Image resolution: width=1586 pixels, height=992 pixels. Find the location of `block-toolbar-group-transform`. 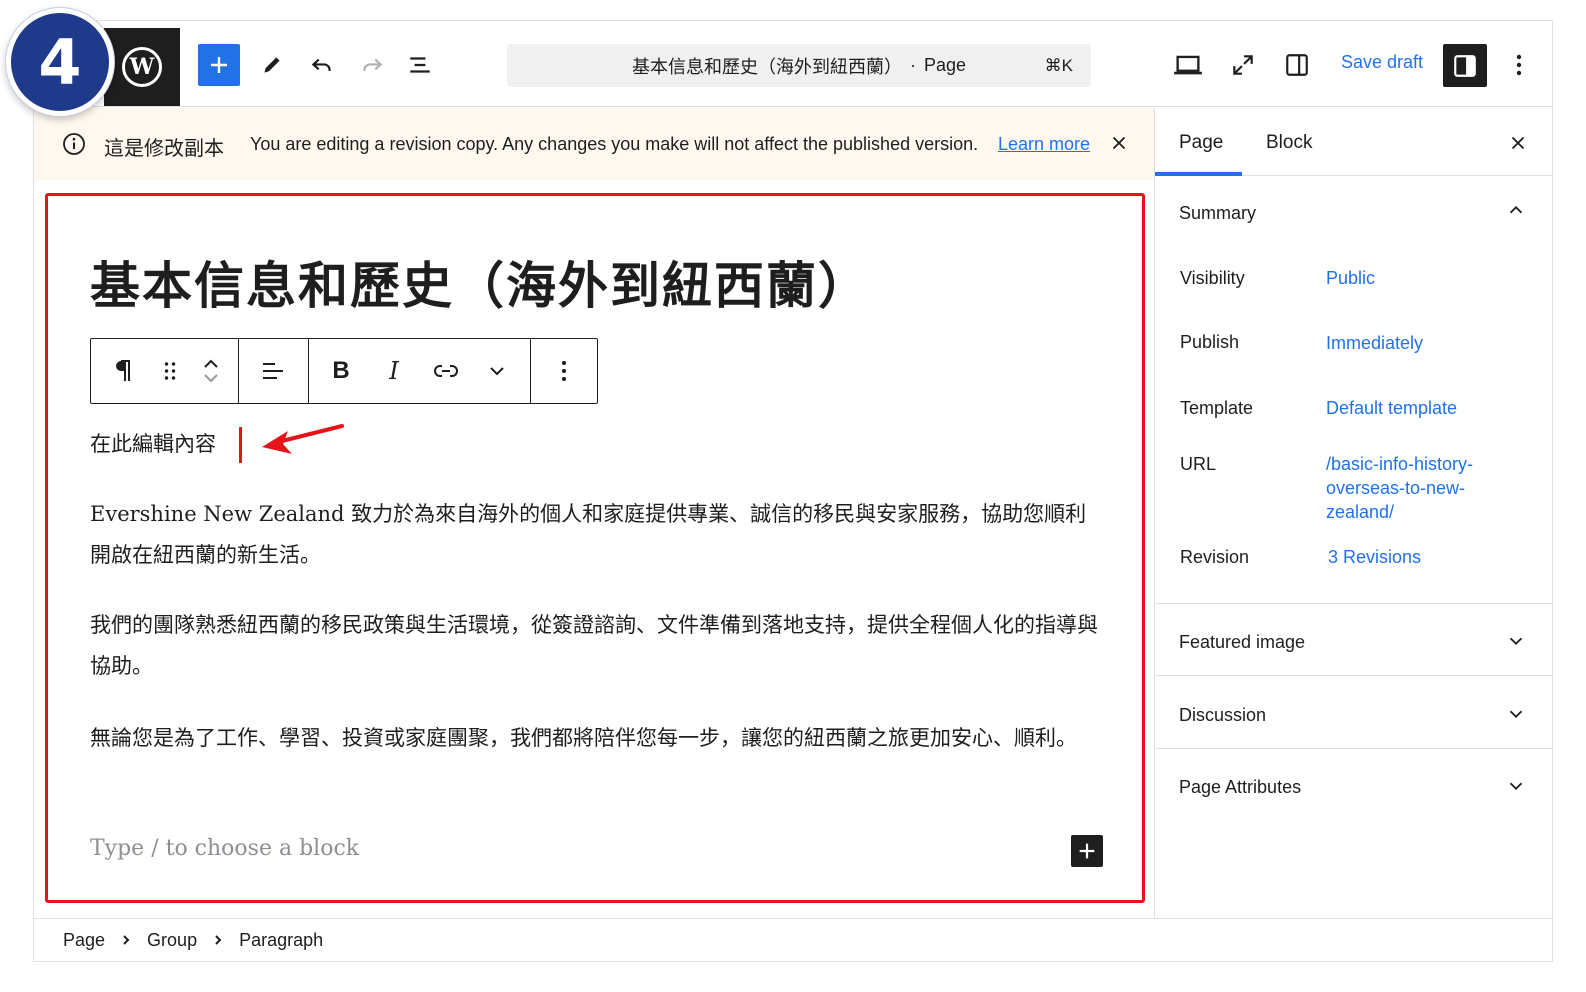

block-toolbar-group-transform is located at coordinates (165, 371).